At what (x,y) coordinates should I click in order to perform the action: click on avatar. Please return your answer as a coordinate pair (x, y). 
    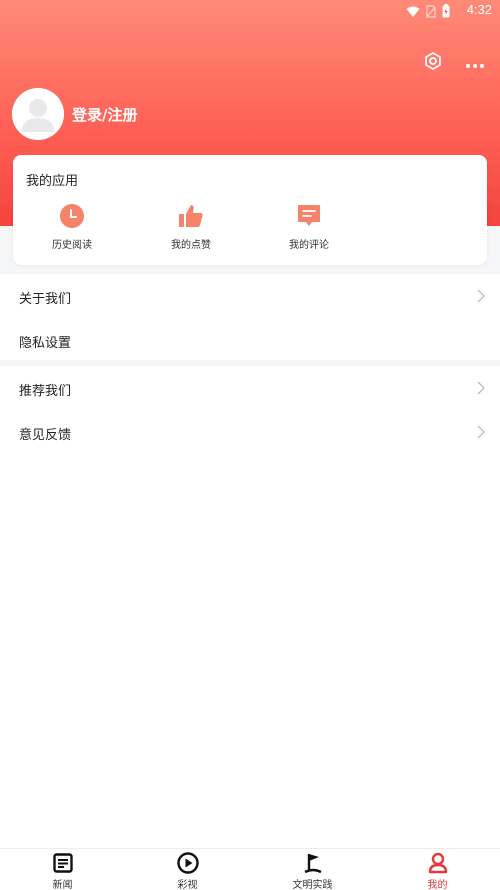
    Looking at the image, I should click on (38, 114).